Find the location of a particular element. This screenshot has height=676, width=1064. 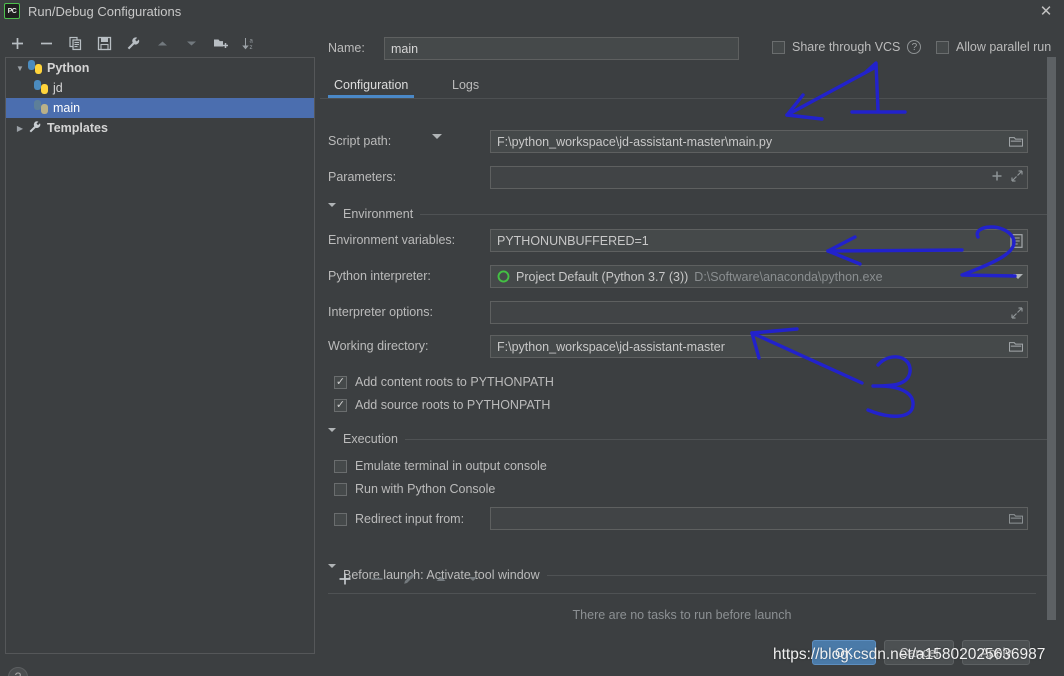

environment-variables-edit-button is located at coordinates (1016, 240).